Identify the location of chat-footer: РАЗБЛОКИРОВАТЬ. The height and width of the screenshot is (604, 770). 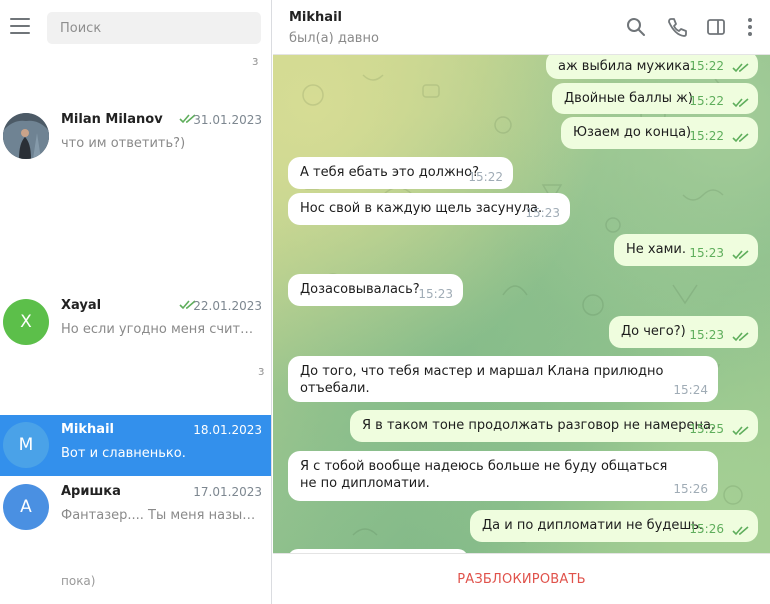
(521, 578).